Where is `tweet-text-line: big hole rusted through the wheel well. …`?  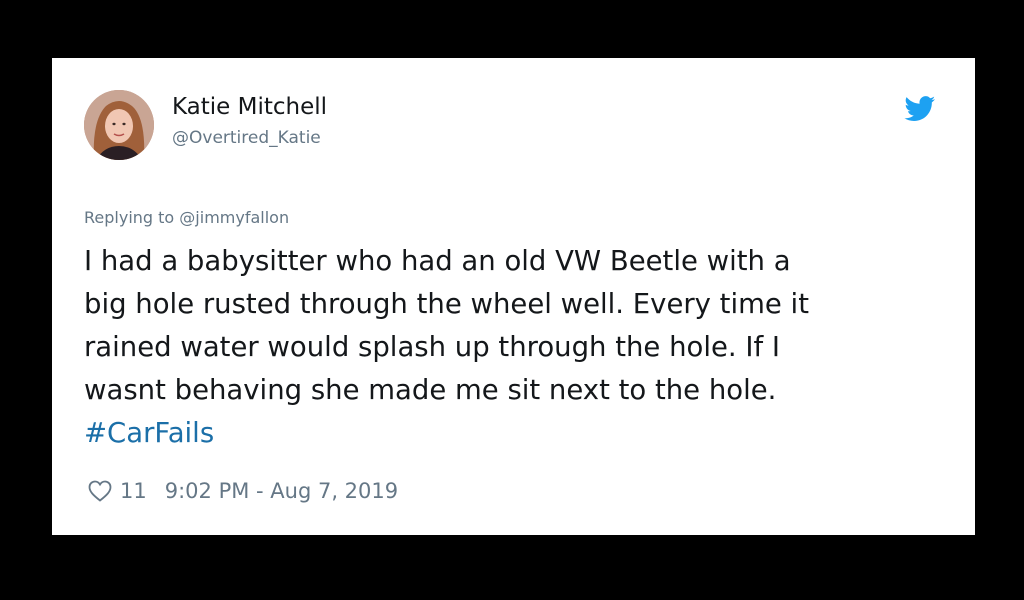 tweet-text-line: big hole rusted through the wheel well. … is located at coordinates (446, 304).